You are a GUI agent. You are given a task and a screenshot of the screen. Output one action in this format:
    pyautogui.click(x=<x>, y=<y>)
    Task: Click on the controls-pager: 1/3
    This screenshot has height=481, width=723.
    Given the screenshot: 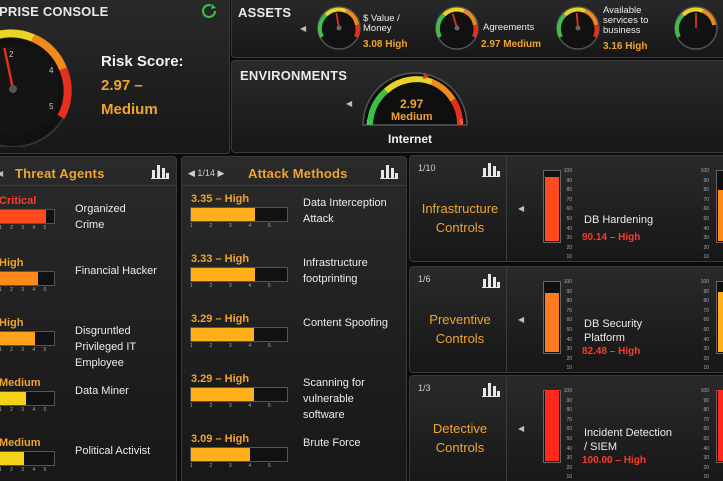 What is the action you would take?
    pyautogui.click(x=424, y=388)
    